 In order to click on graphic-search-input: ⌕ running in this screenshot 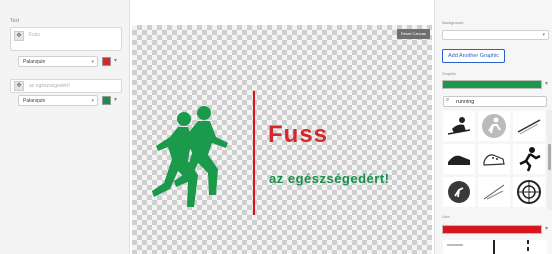, I will do `click(495, 101)`.